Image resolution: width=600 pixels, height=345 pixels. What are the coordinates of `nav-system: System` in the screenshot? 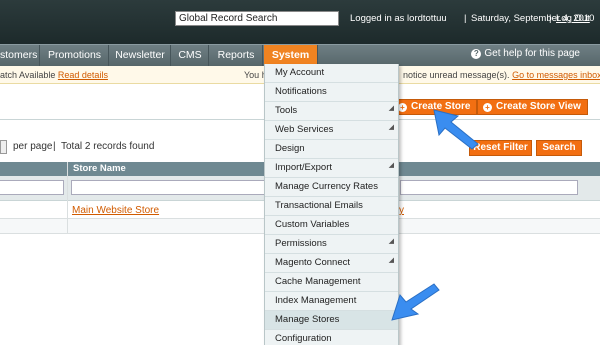 It's located at (291, 55).